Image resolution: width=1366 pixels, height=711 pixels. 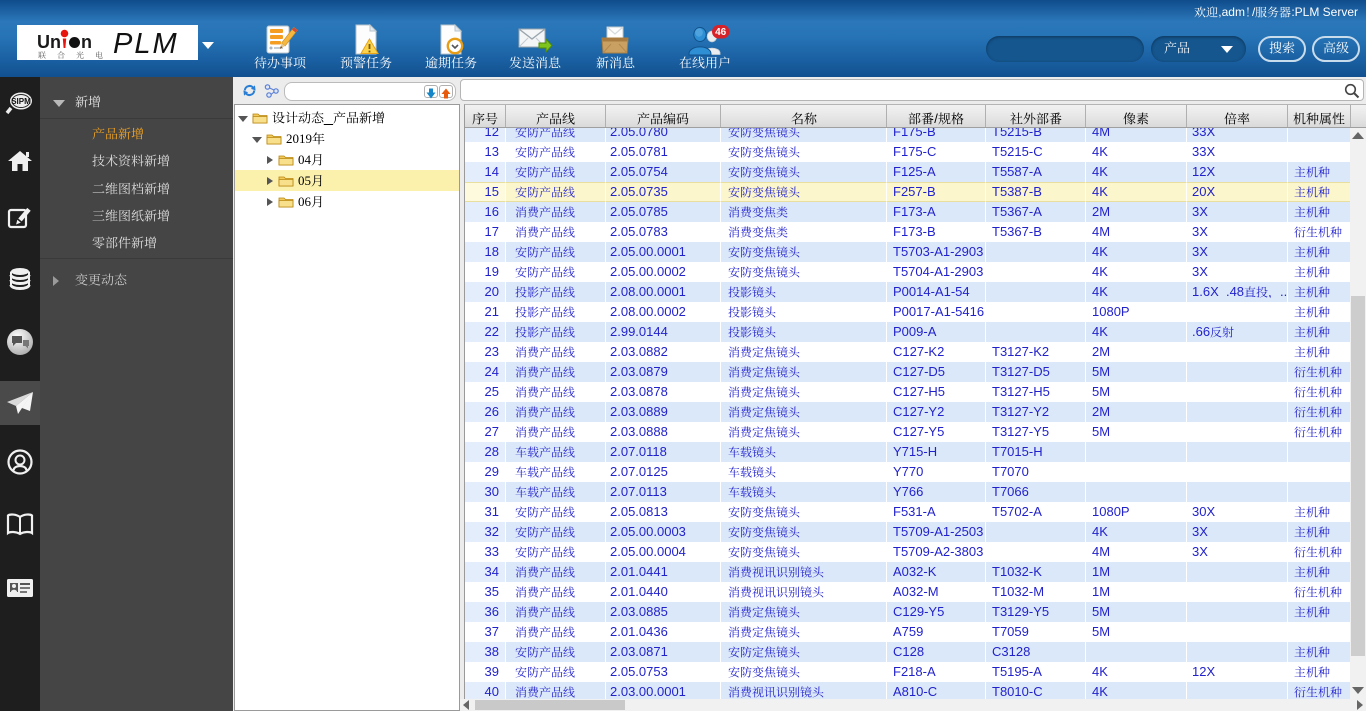 I want to click on svg-text: n, so click(x=86, y=42).